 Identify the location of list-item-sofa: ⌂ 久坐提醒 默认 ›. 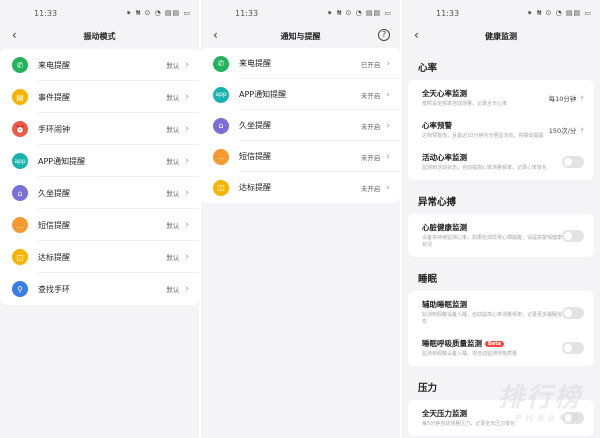
(99, 193).